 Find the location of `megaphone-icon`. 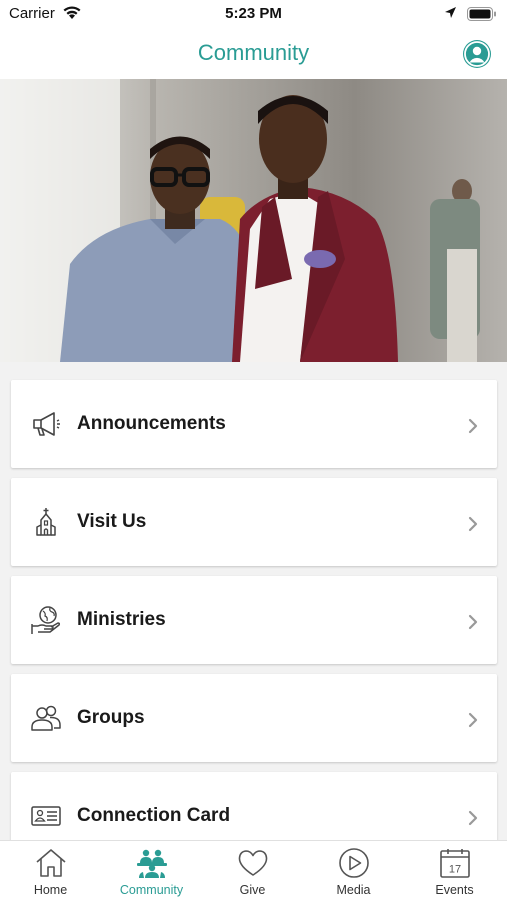

megaphone-icon is located at coordinates (46, 424).